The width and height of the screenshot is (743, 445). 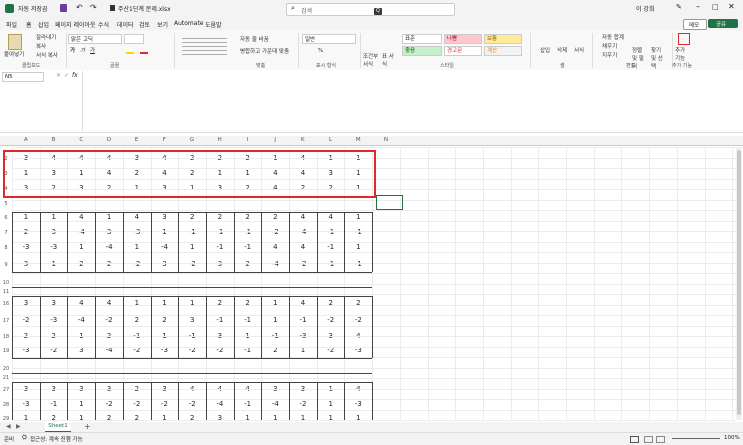 What do you see at coordinates (275, 140) in the screenshot?
I see `column-header-j: J` at bounding box center [275, 140].